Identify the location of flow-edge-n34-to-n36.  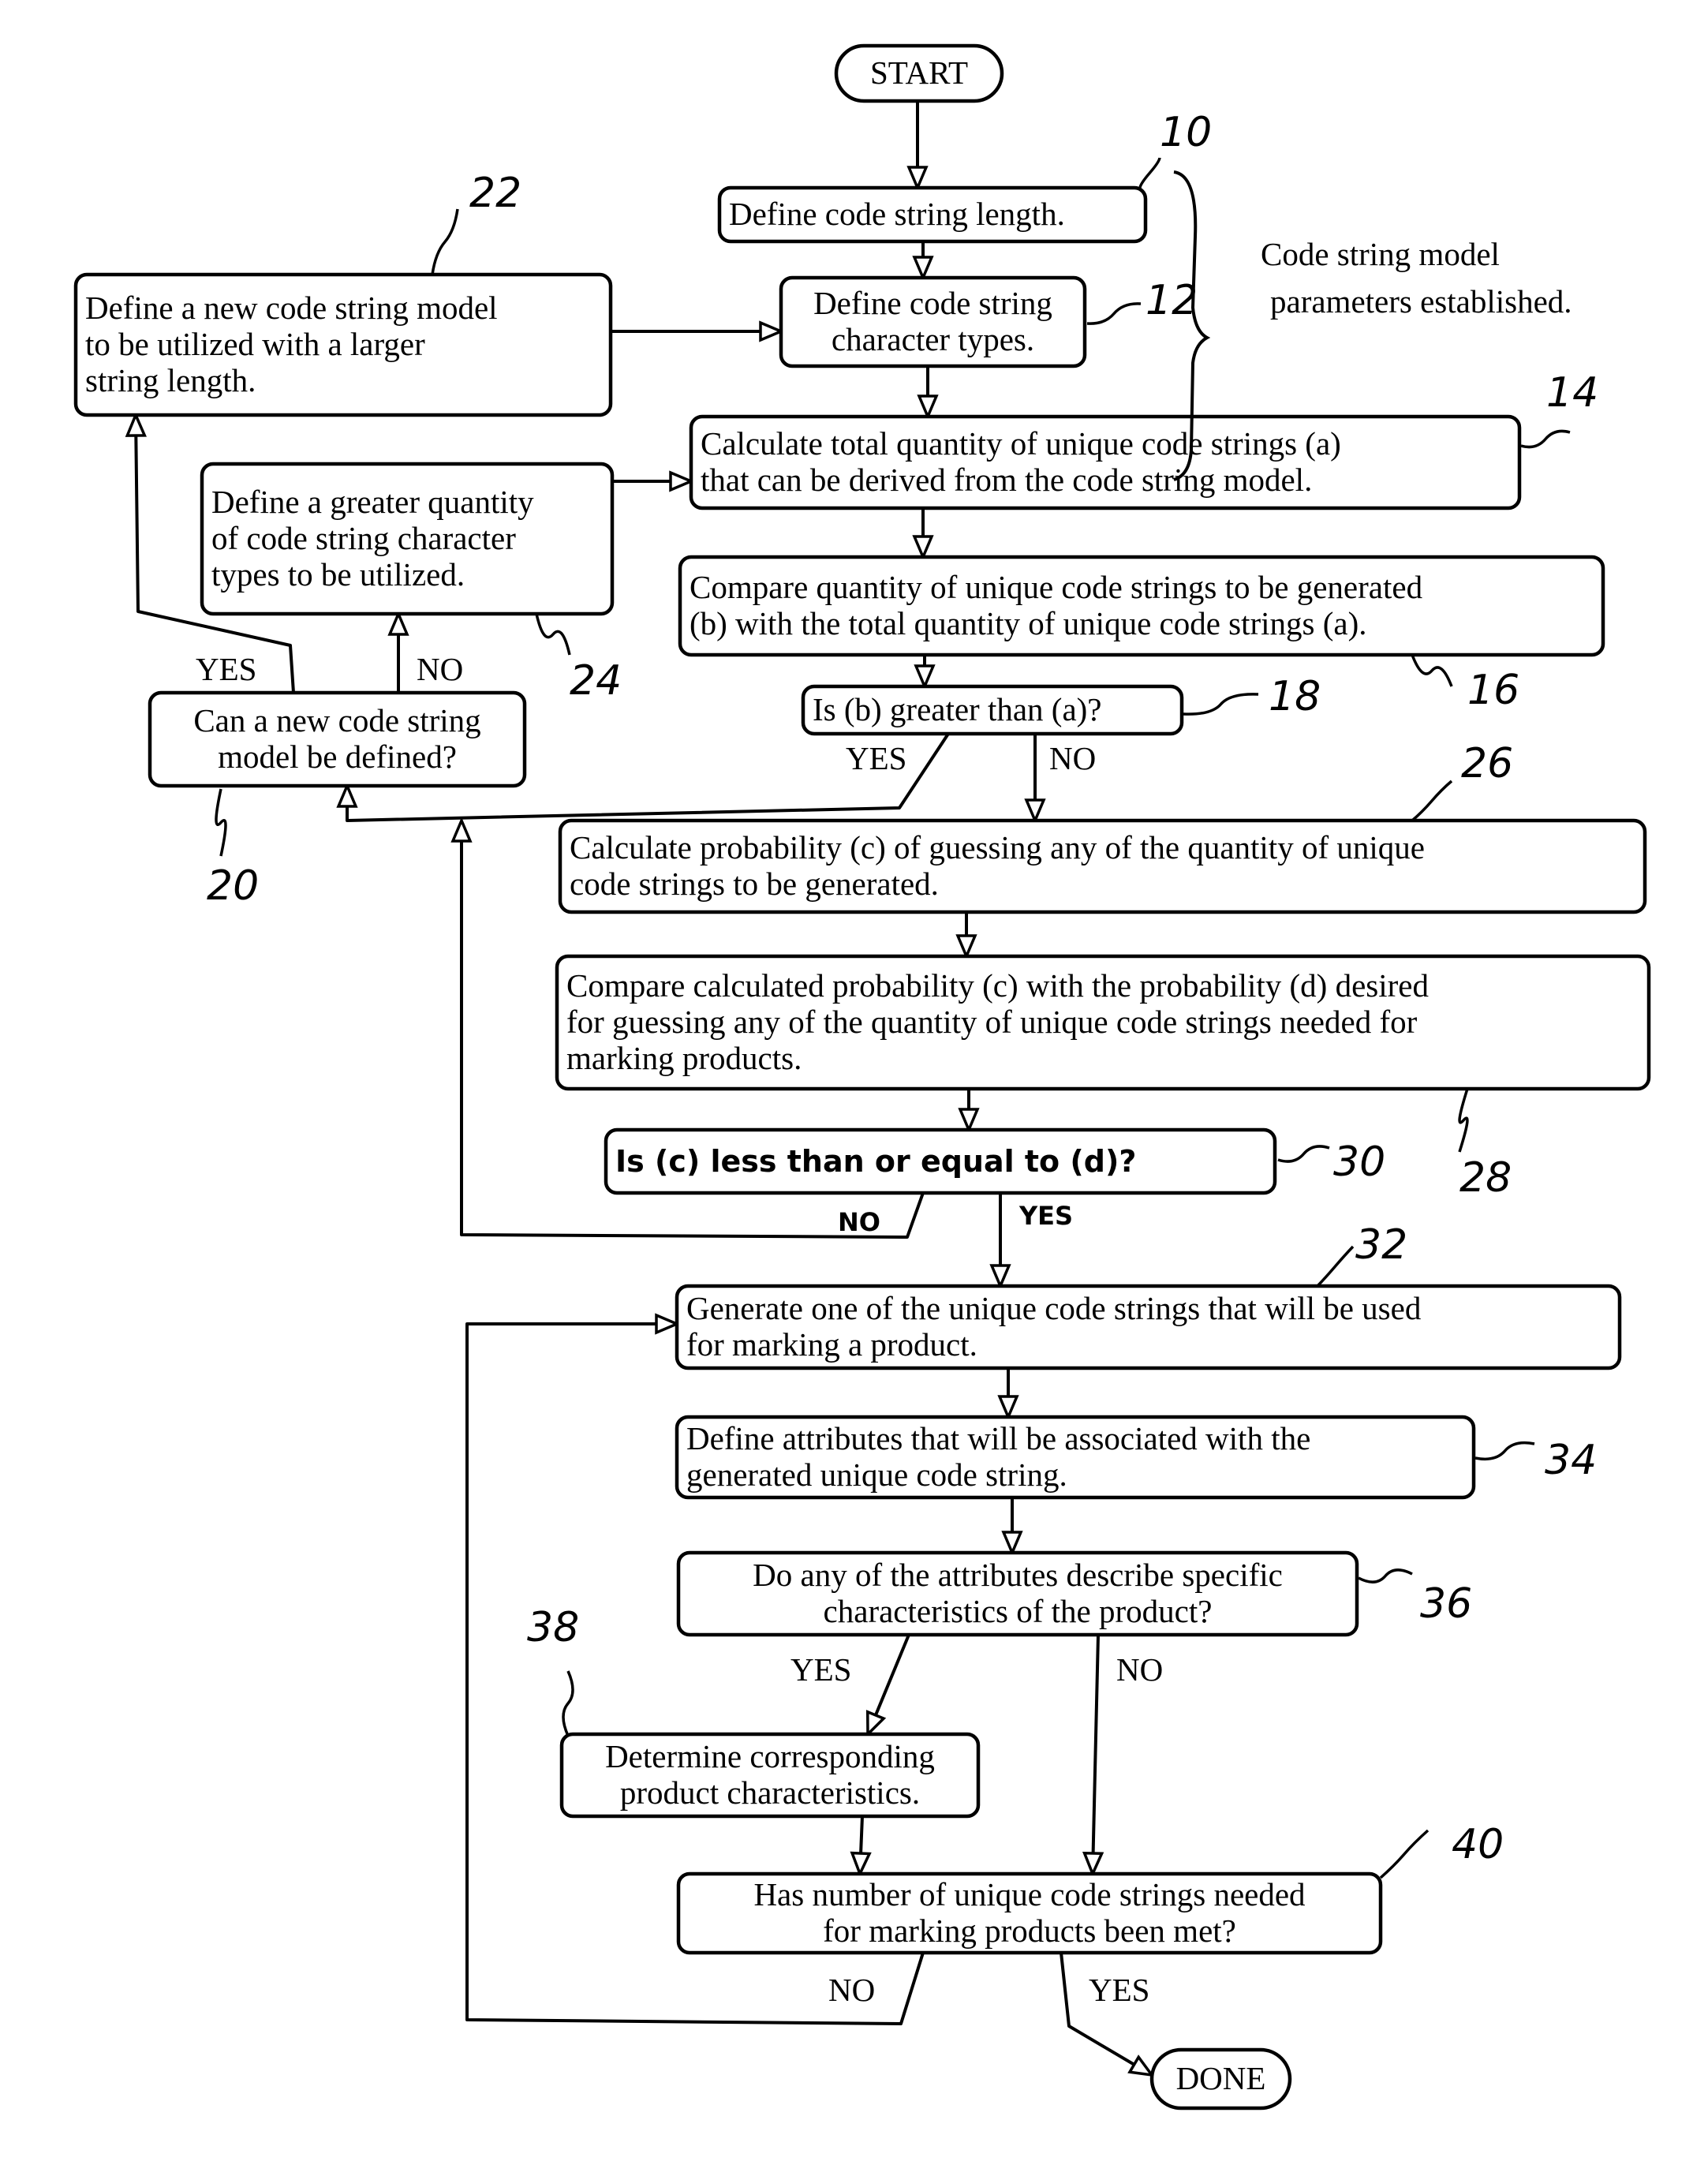
(1012, 1527).